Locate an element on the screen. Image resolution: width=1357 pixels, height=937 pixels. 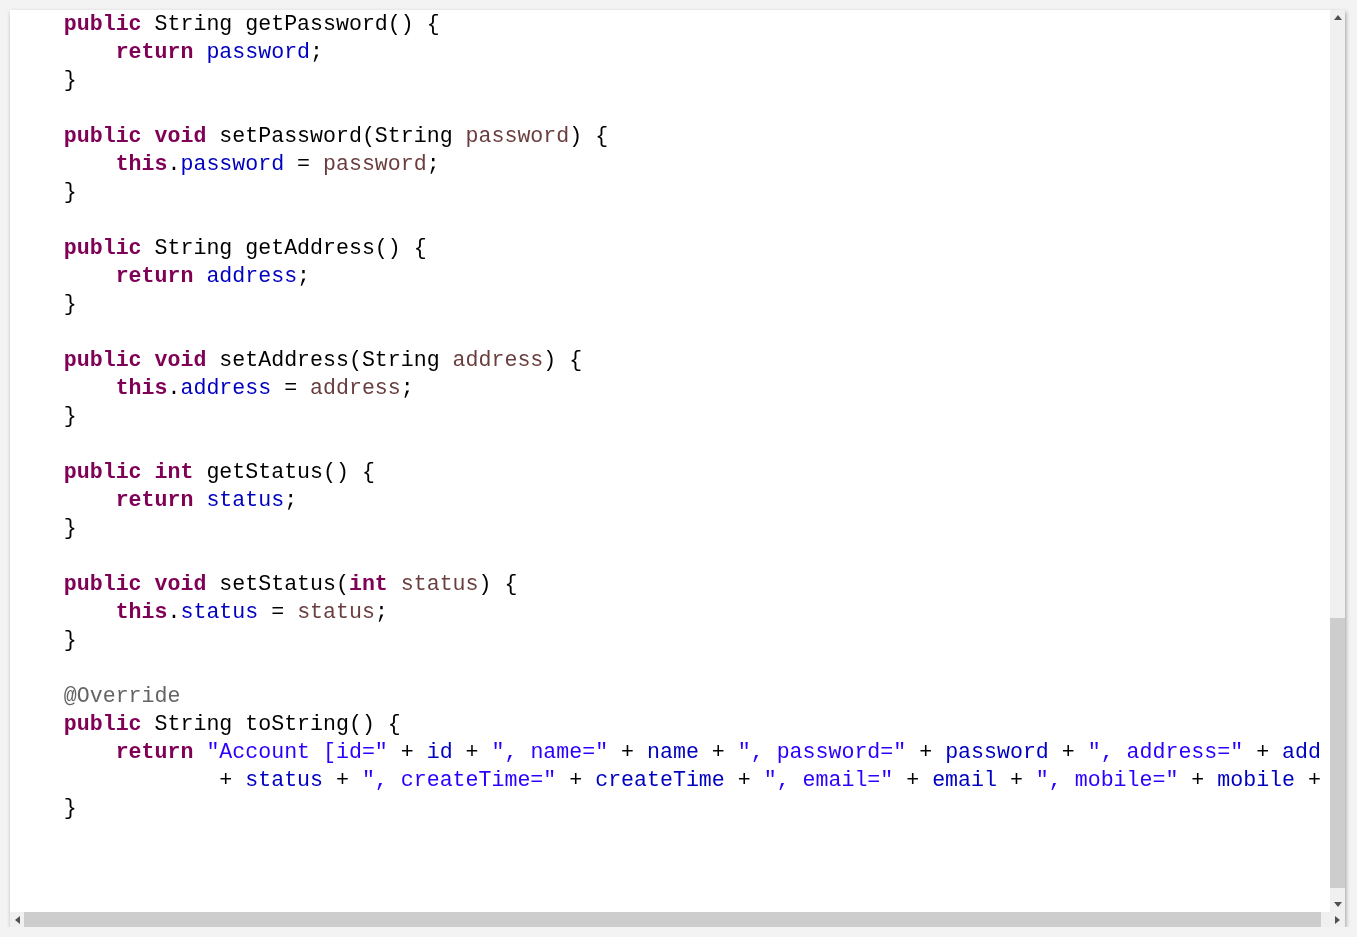
code-line: @Override is located at coordinates (122, 696).